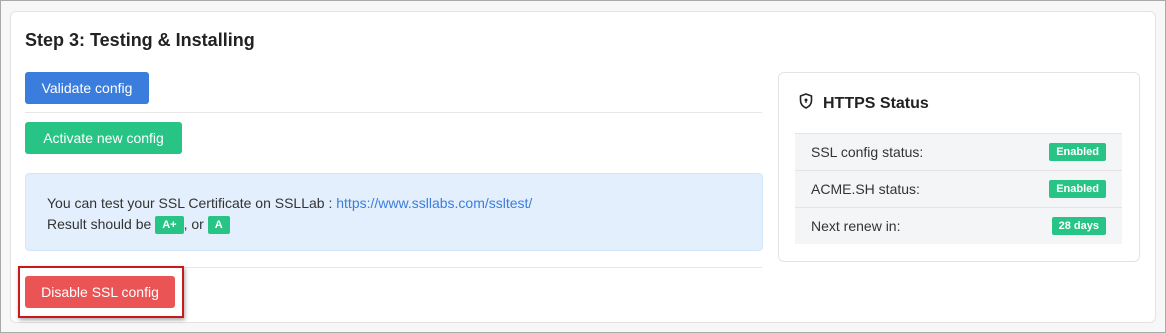 The width and height of the screenshot is (1166, 333). Describe the element at coordinates (169, 225) in the screenshot. I see `grade-a-plus-badge: A+` at that location.